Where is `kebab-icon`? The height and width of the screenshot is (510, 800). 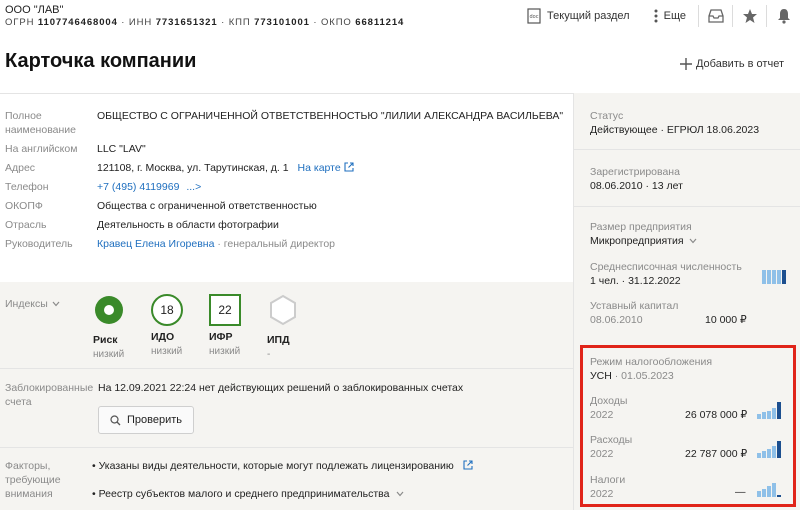
kebab-icon is located at coordinates (656, 16).